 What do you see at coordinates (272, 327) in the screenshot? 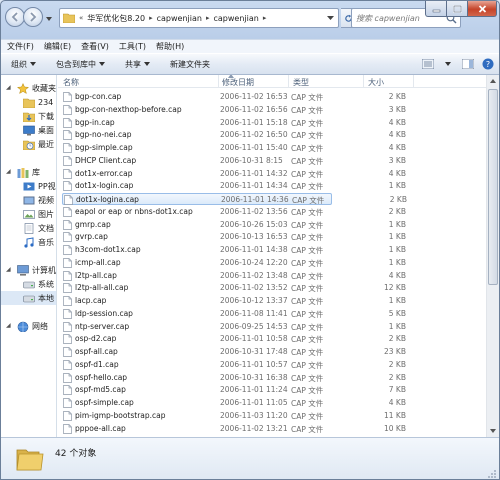
I see `file-row: ntp-server.cap 2006-09-25 14:53 CAP 文件 1 KB` at bounding box center [272, 327].